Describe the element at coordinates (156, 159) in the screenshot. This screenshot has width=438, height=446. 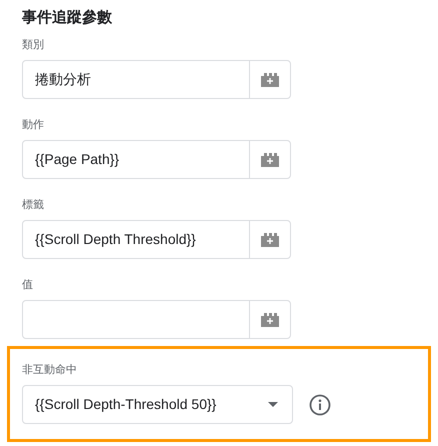
I see `text-field: {{Page Path}}` at that location.